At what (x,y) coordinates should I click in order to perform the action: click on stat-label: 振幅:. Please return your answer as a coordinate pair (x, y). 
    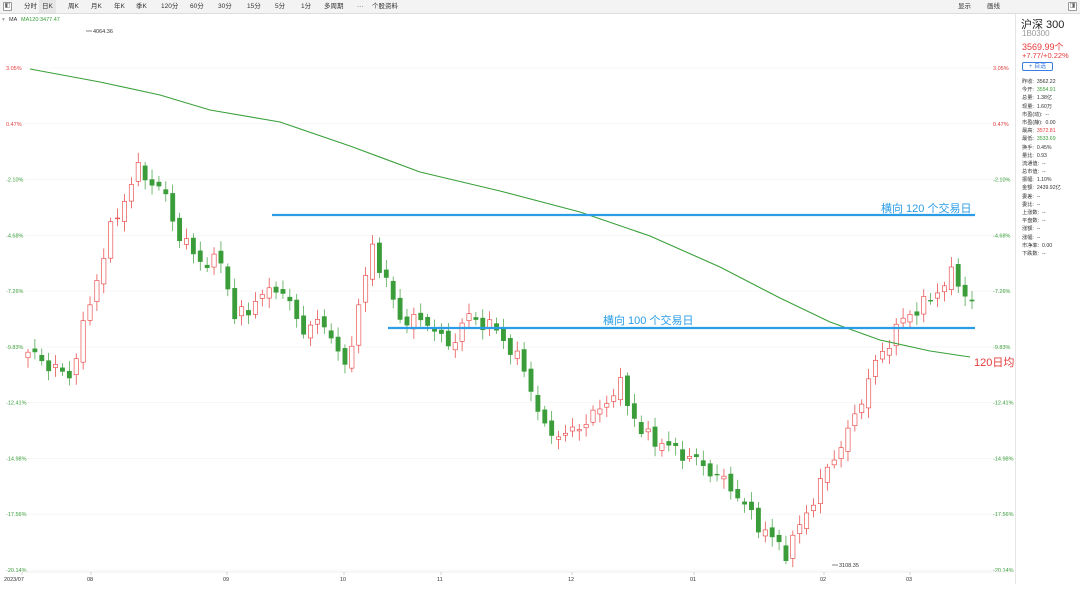
    Looking at the image, I should click on (1028, 180).